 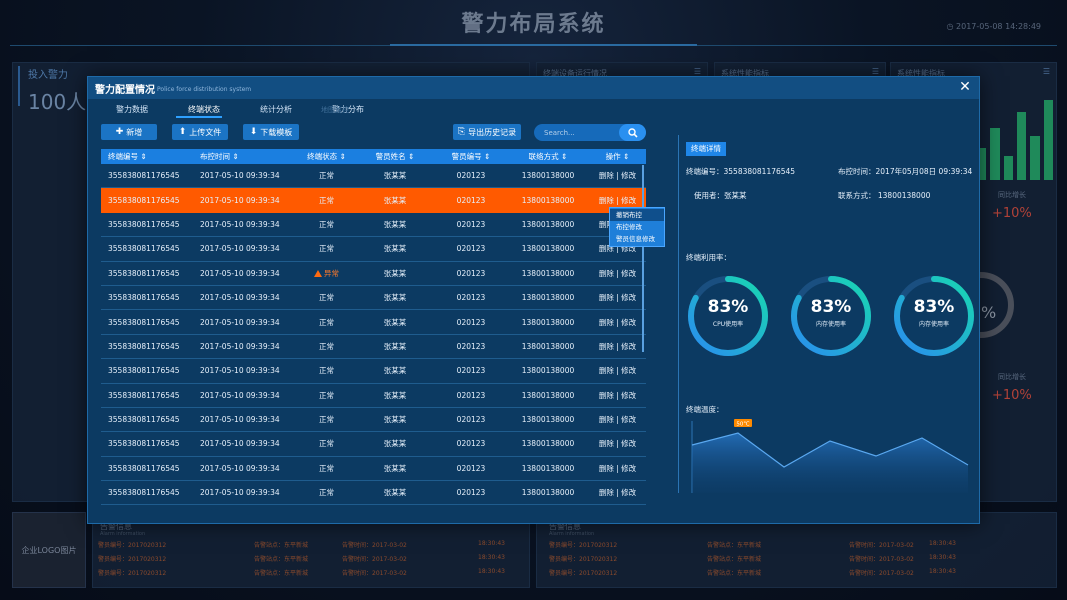 I want to click on temperature-chart: 50℃, so click(x=830, y=456).